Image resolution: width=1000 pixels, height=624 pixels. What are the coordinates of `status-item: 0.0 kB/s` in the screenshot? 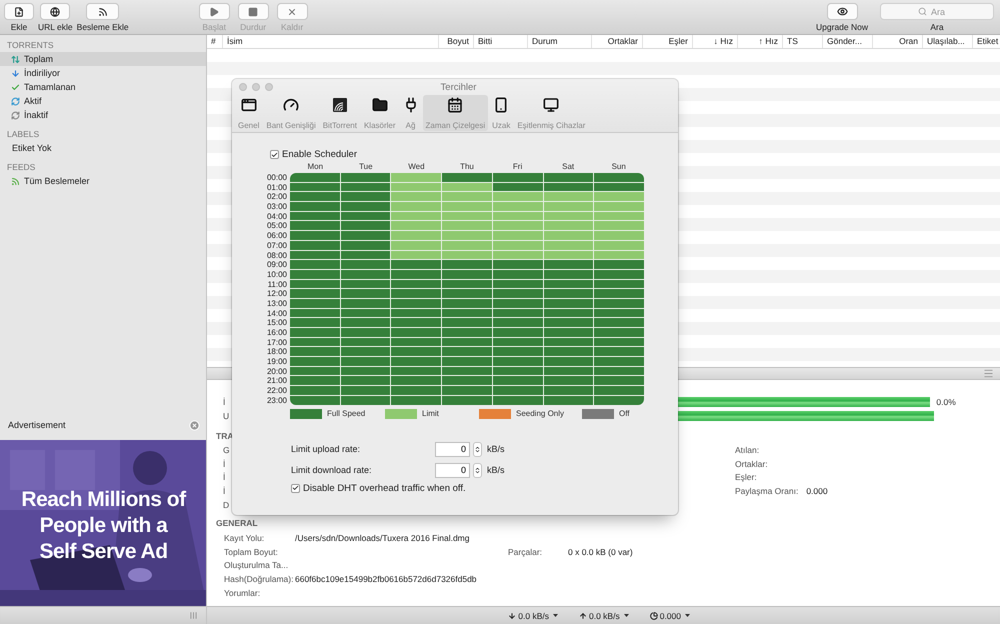 It's located at (604, 615).